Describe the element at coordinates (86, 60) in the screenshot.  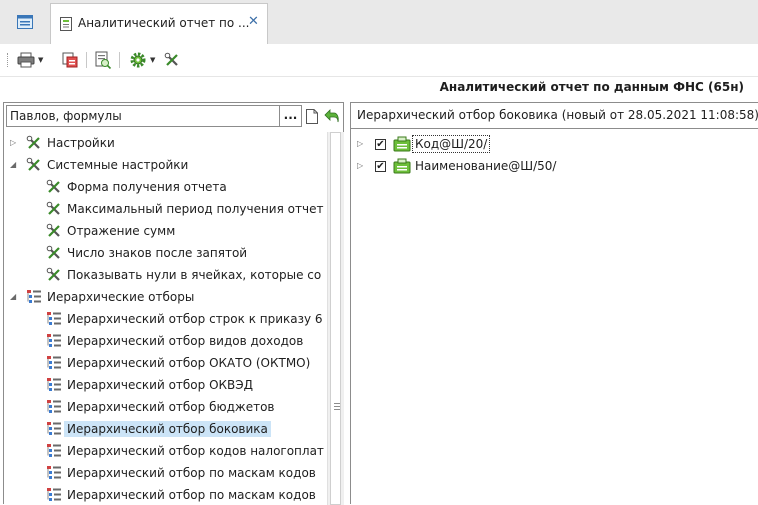
I see `toolbar-separator` at that location.